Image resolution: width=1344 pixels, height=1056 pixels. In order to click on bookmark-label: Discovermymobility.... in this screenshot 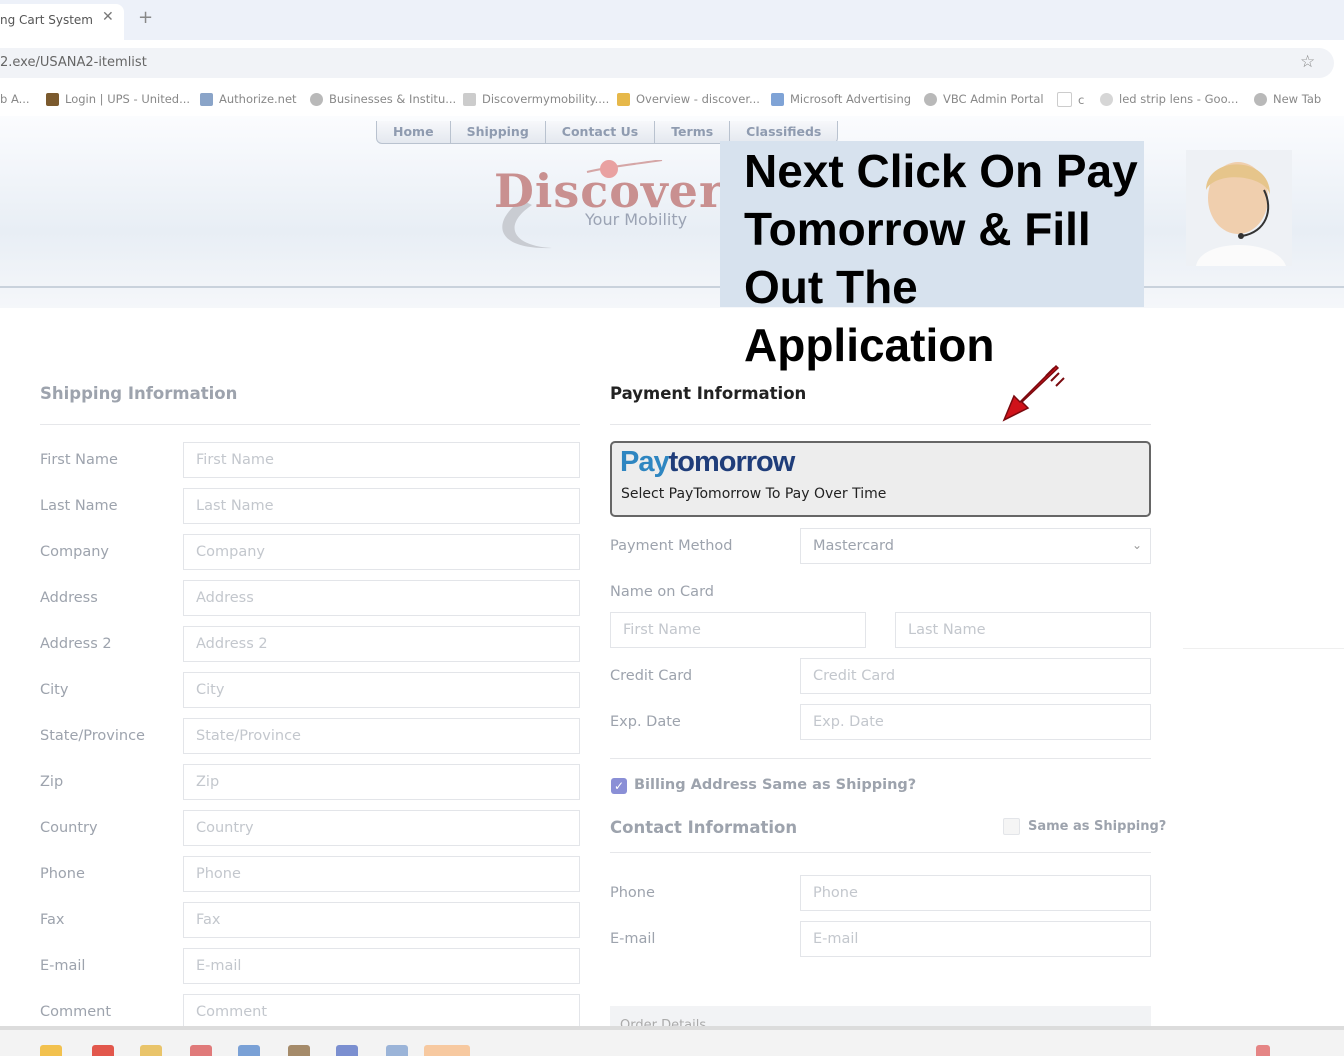, I will do `click(546, 99)`.